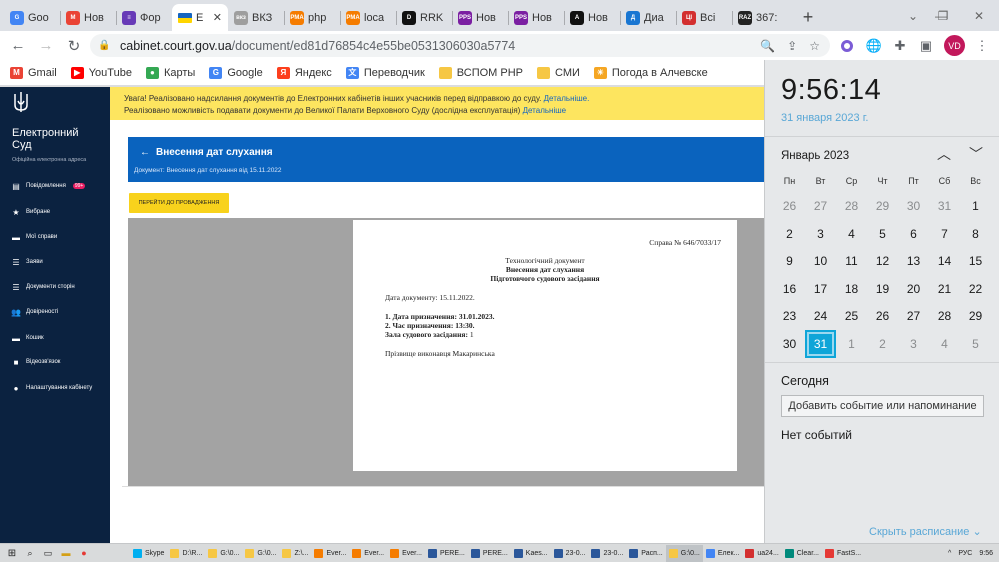 This screenshot has width=999, height=562. I want to click on calendar-day: 17, so click(820, 289).